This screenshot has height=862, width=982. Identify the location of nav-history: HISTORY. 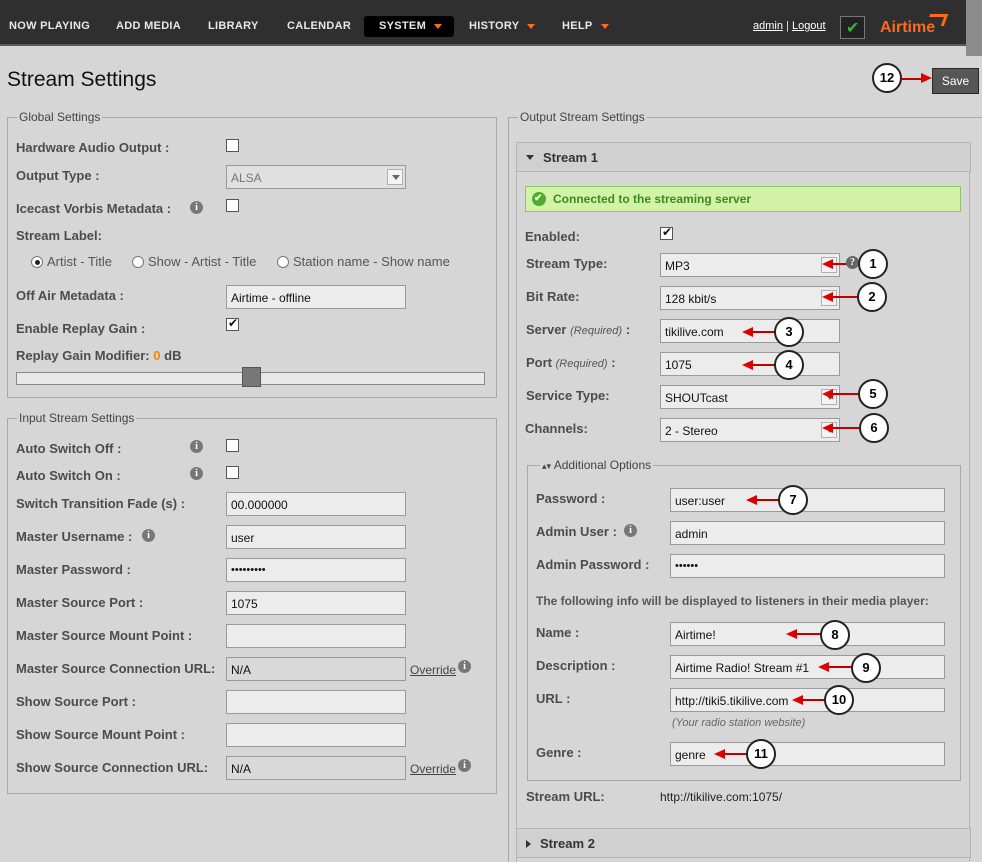
(502, 26).